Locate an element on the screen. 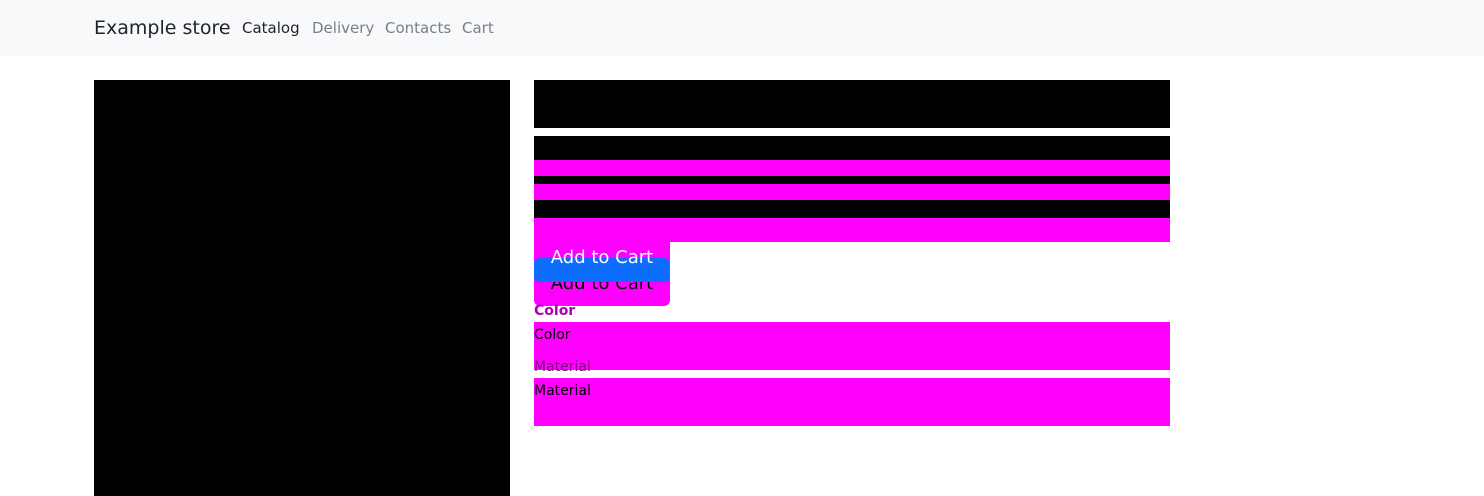 Image resolution: width=1484 pixels, height=496 pixels. material-heading: Material is located at coordinates (562, 367).